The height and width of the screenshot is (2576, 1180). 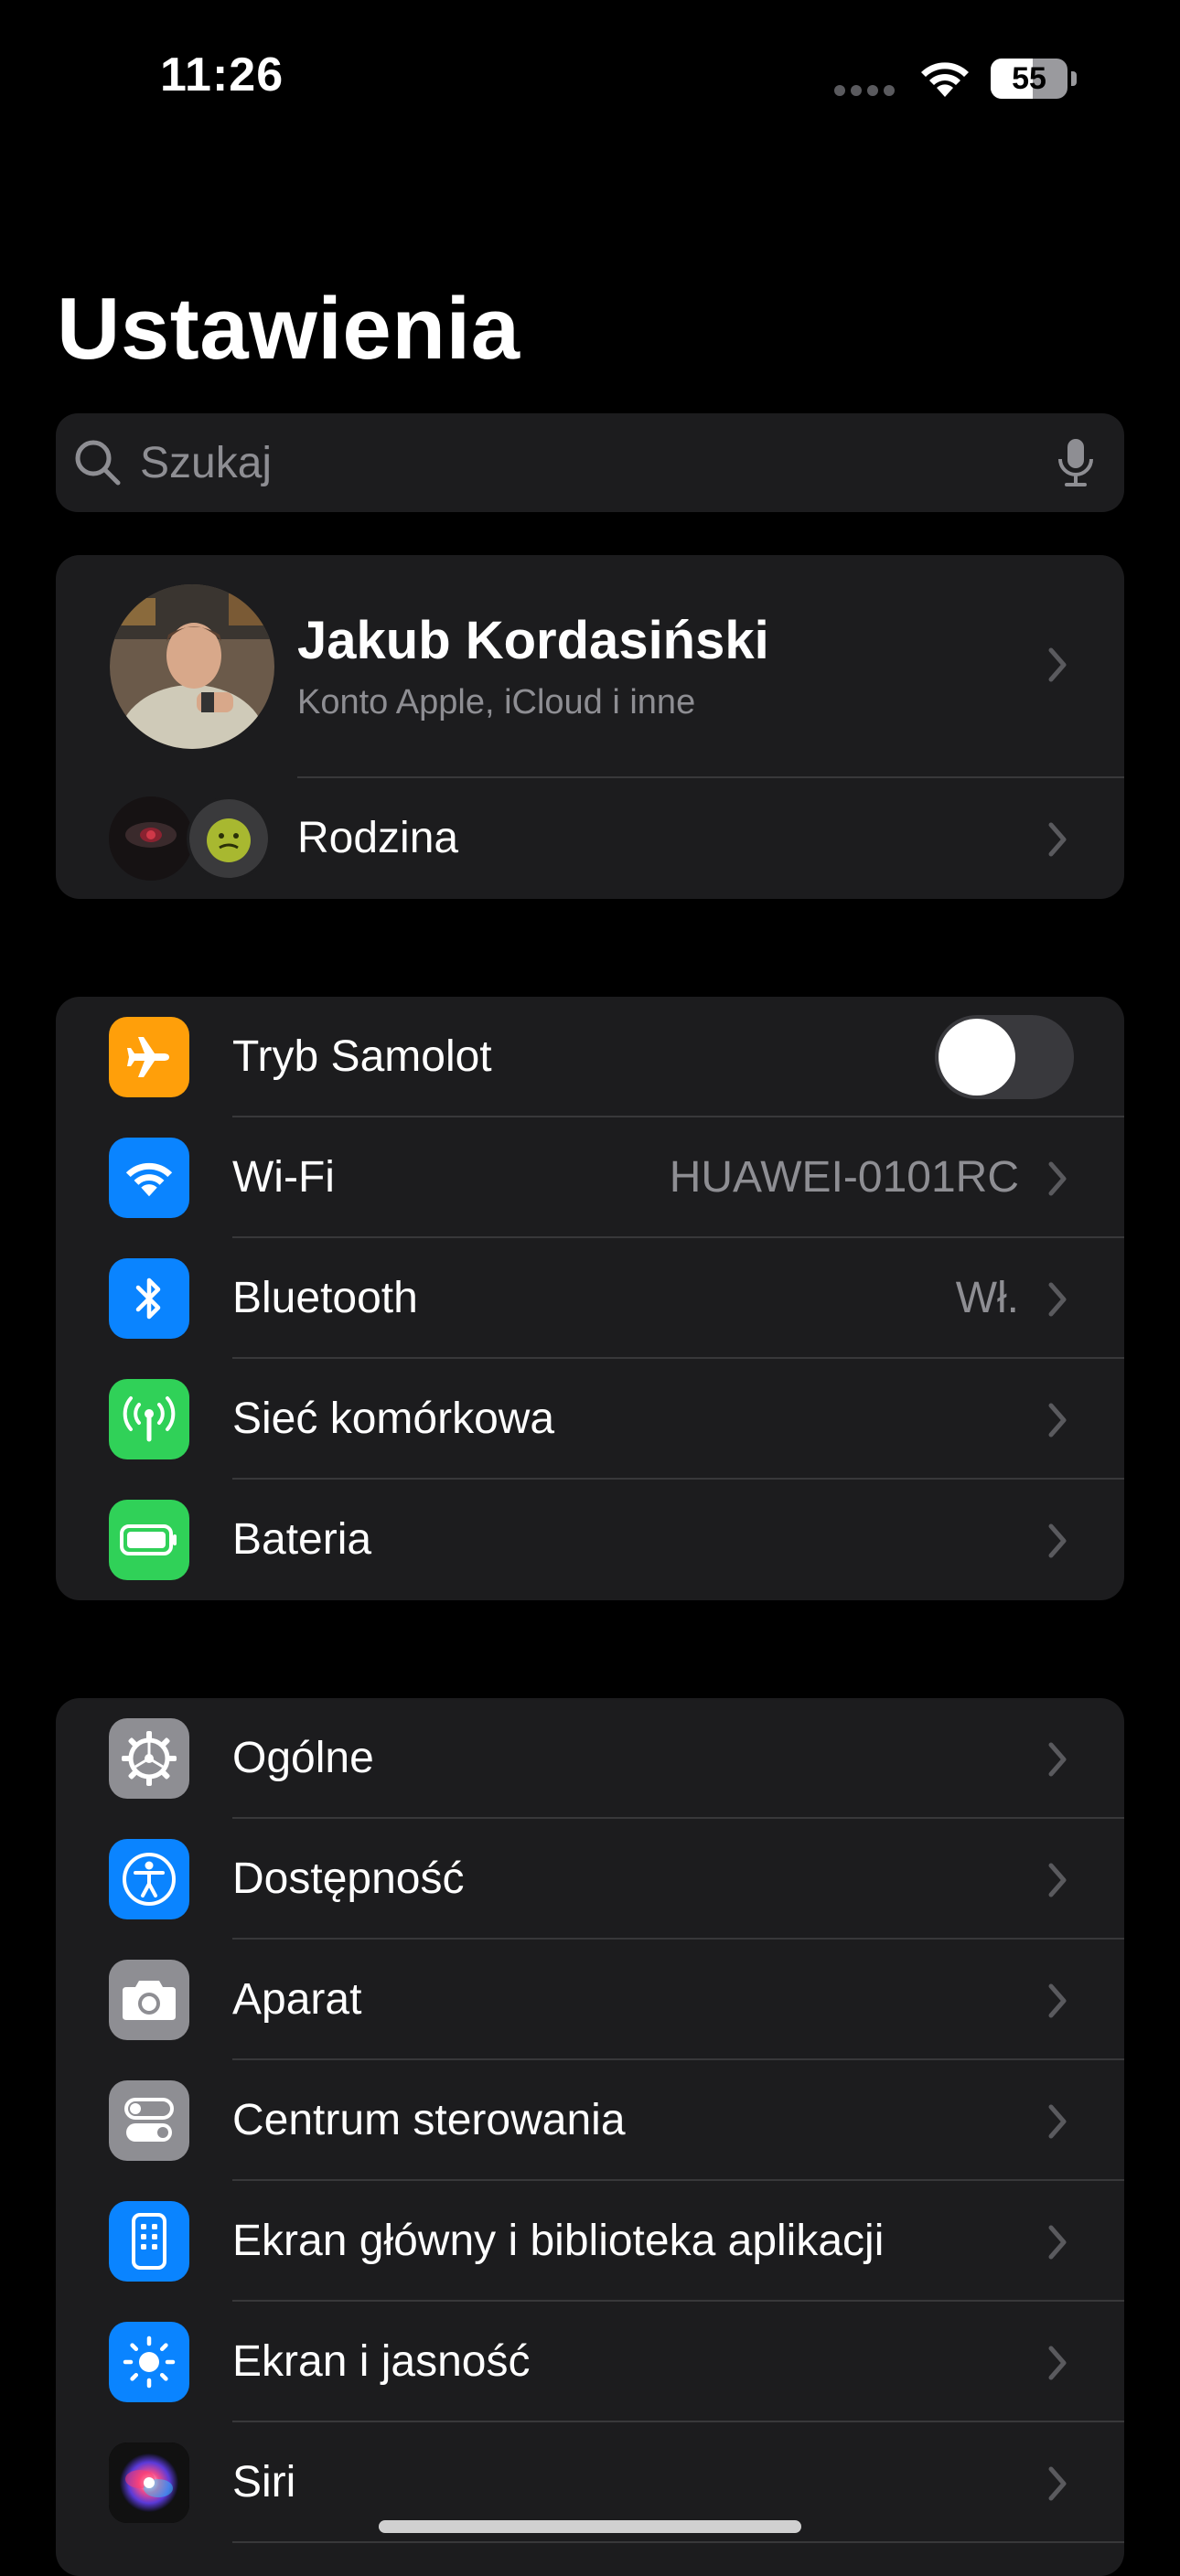 I want to click on camera-label: Aparat, so click(x=297, y=1999).